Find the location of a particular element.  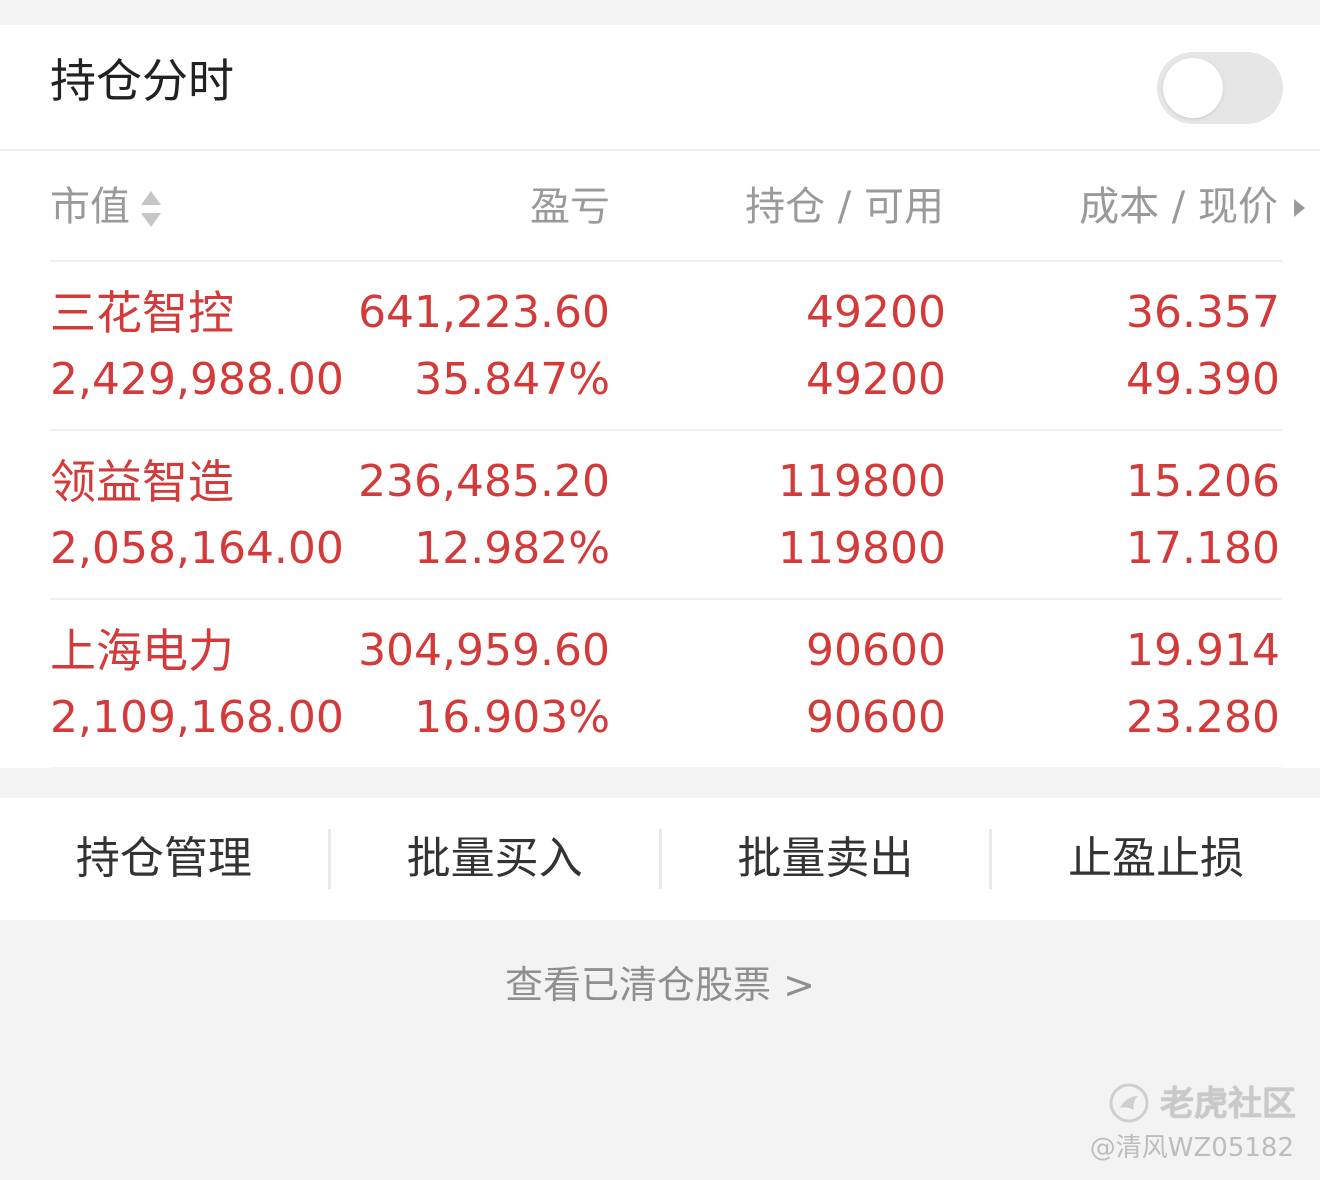

market-value: 2,058,164.00 is located at coordinates (197, 548).